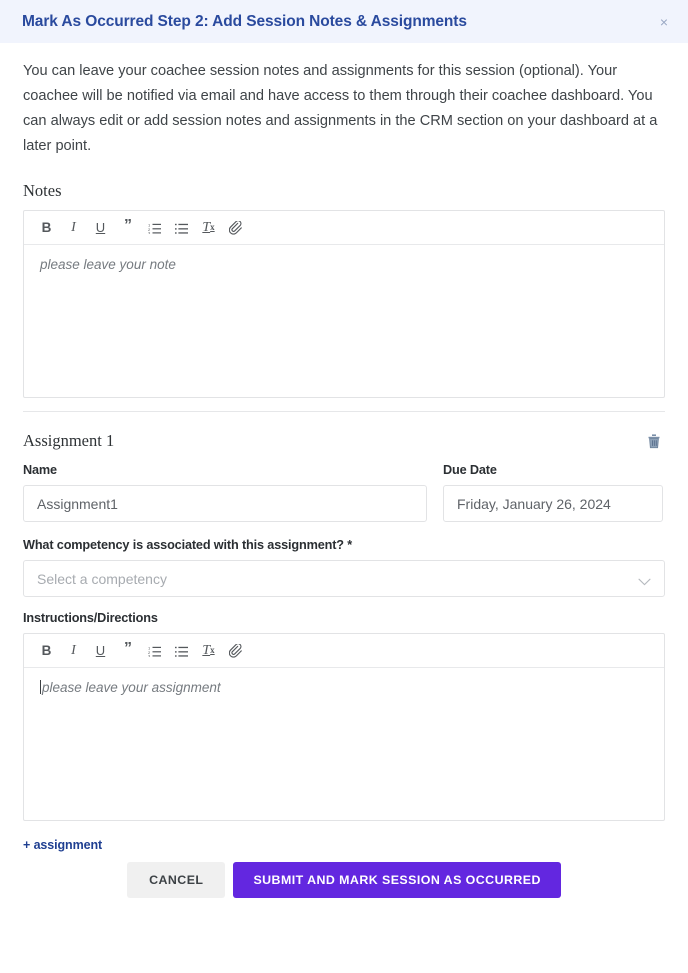  Describe the element at coordinates (40, 470) in the screenshot. I see `assignment-name-label: Name` at that location.